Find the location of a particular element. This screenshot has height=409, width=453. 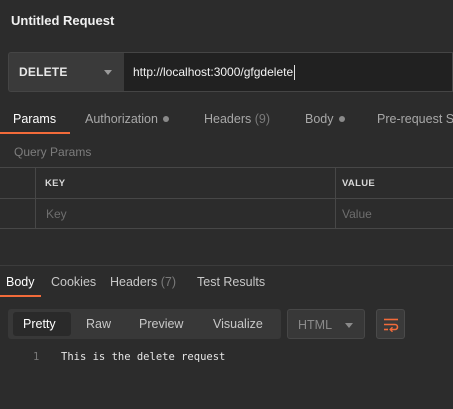

tab-cookies: Cookies is located at coordinates (73, 282).